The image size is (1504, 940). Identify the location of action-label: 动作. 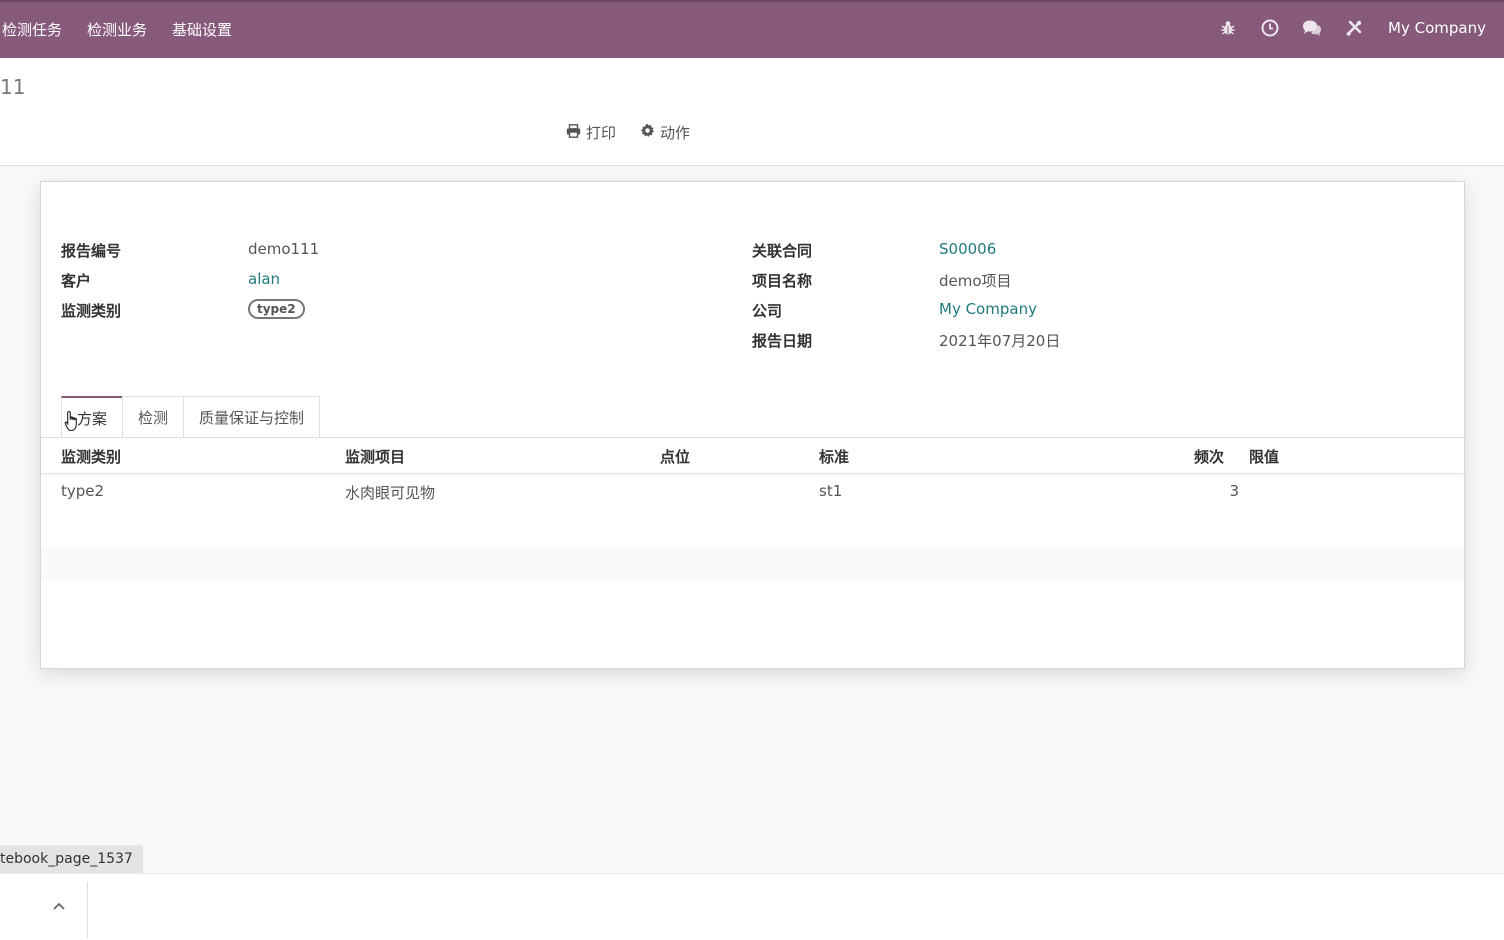
(675, 133).